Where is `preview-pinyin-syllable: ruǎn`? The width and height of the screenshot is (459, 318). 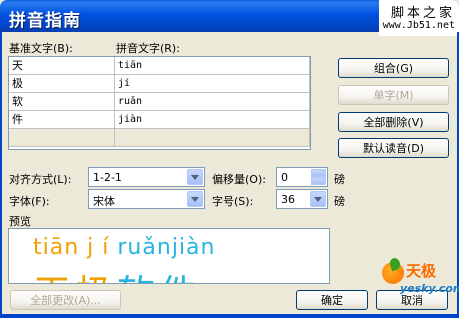
preview-pinyin-syllable: ruǎn is located at coordinates (144, 247).